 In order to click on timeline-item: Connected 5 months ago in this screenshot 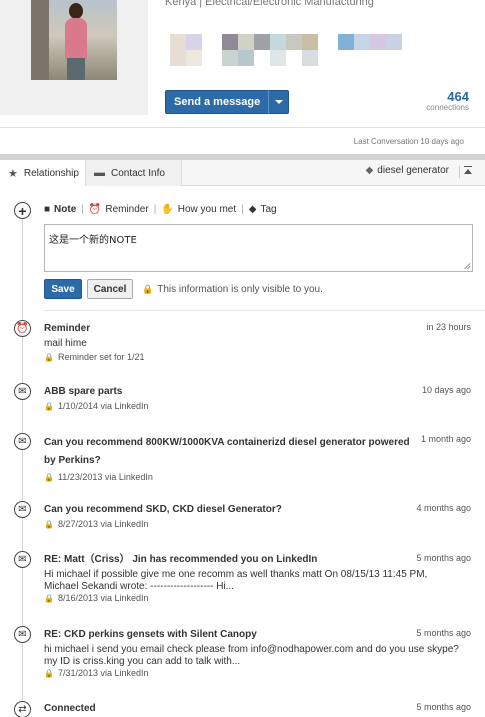, I will do `click(257, 709)`.